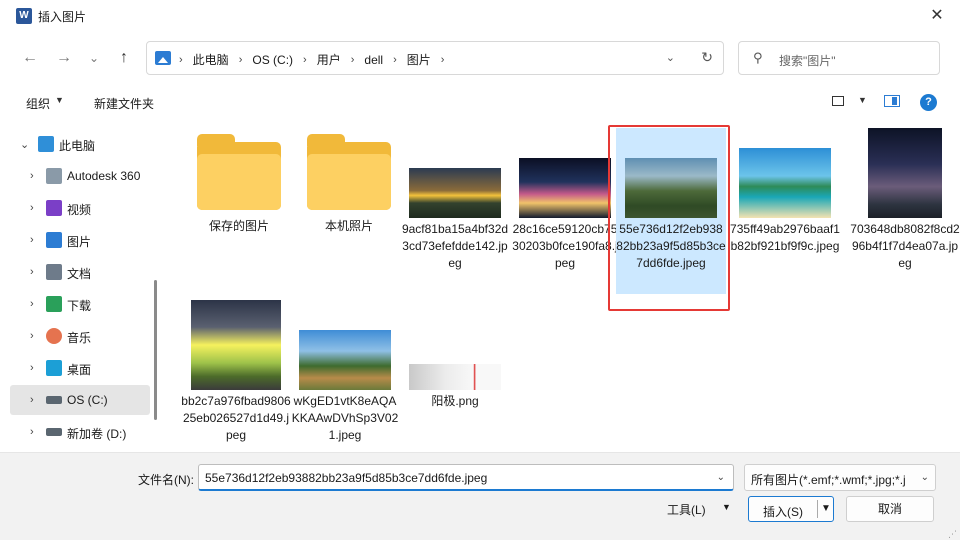 The height and width of the screenshot is (540, 960). What do you see at coordinates (54, 176) in the screenshot?
I see `cloud-icon` at bounding box center [54, 176].